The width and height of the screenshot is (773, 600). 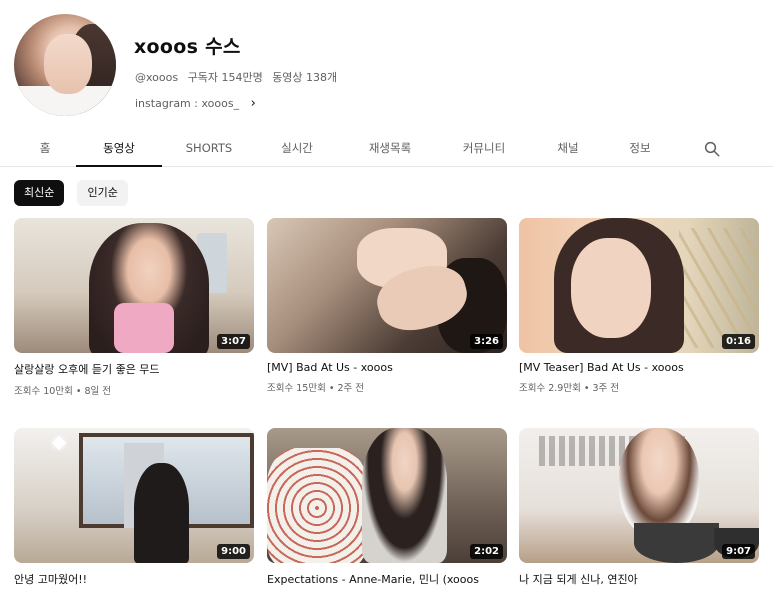 I want to click on video-duration: 3:07, so click(x=233, y=341).